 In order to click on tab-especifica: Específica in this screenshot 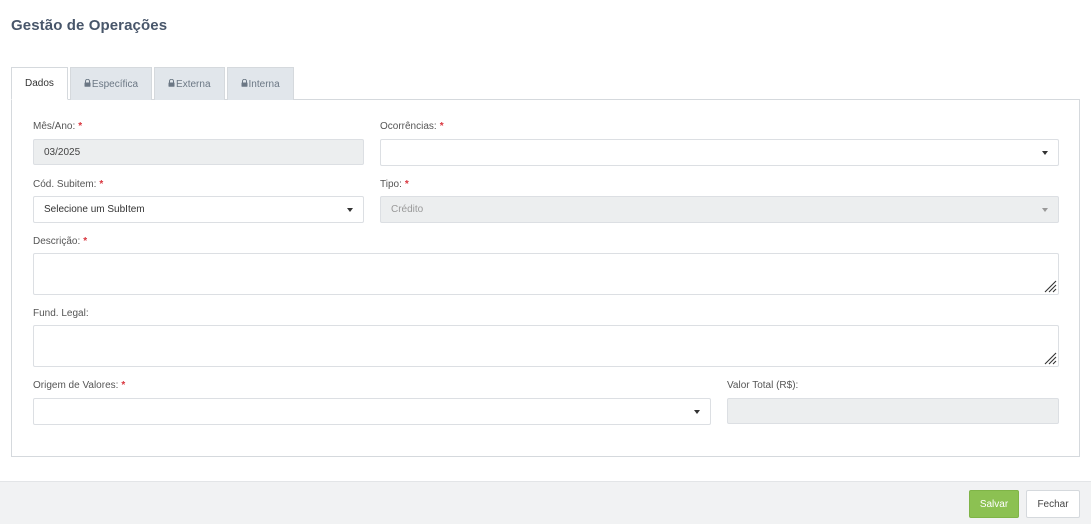, I will do `click(111, 83)`.